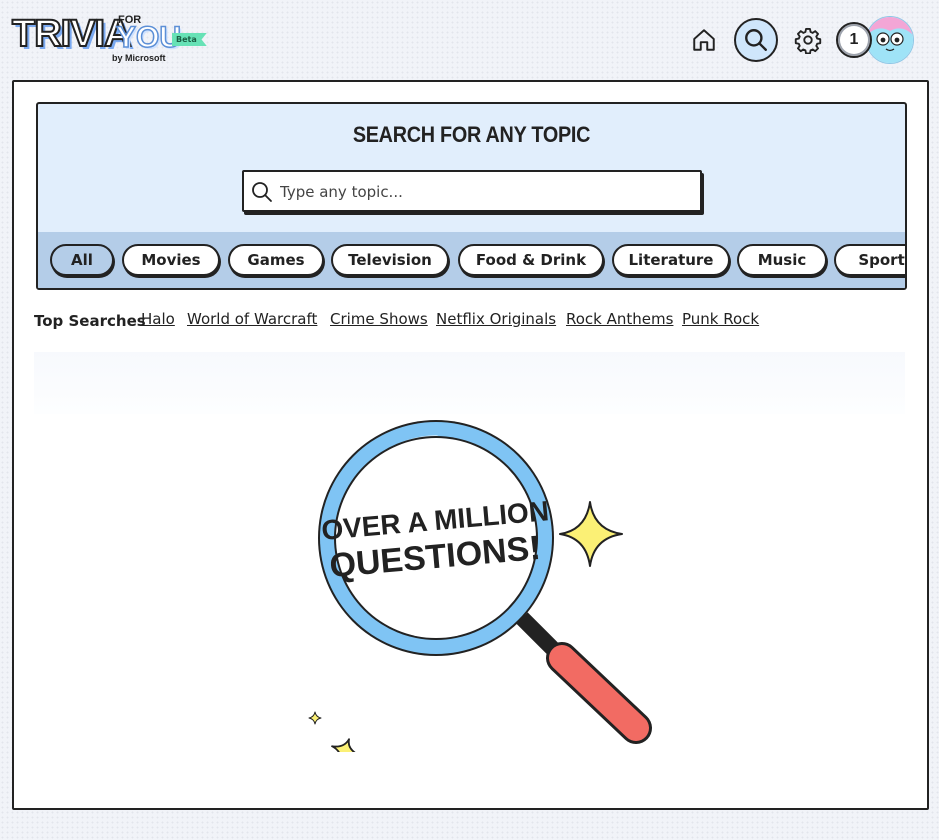 This screenshot has width=939, height=840. I want to click on logo-trivia-text: TRIVIA, so click(72, 34).